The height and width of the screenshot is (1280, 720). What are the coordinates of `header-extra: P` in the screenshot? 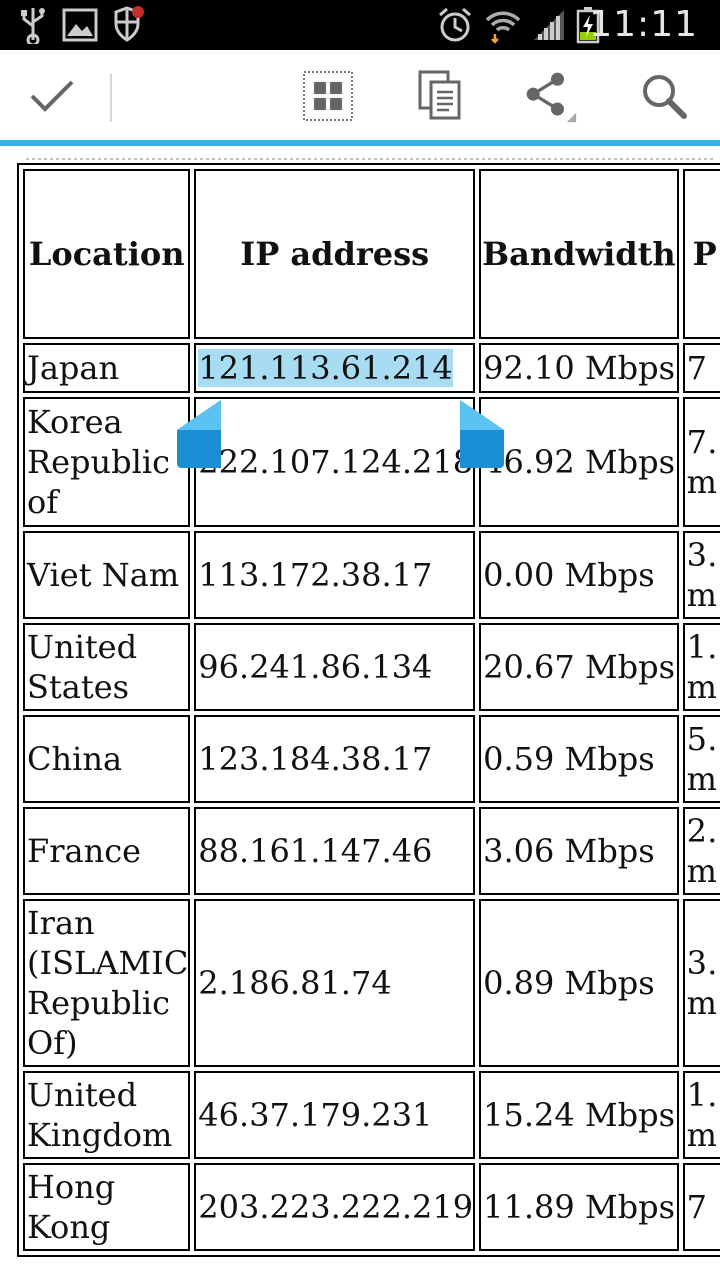 It's located at (701, 254).